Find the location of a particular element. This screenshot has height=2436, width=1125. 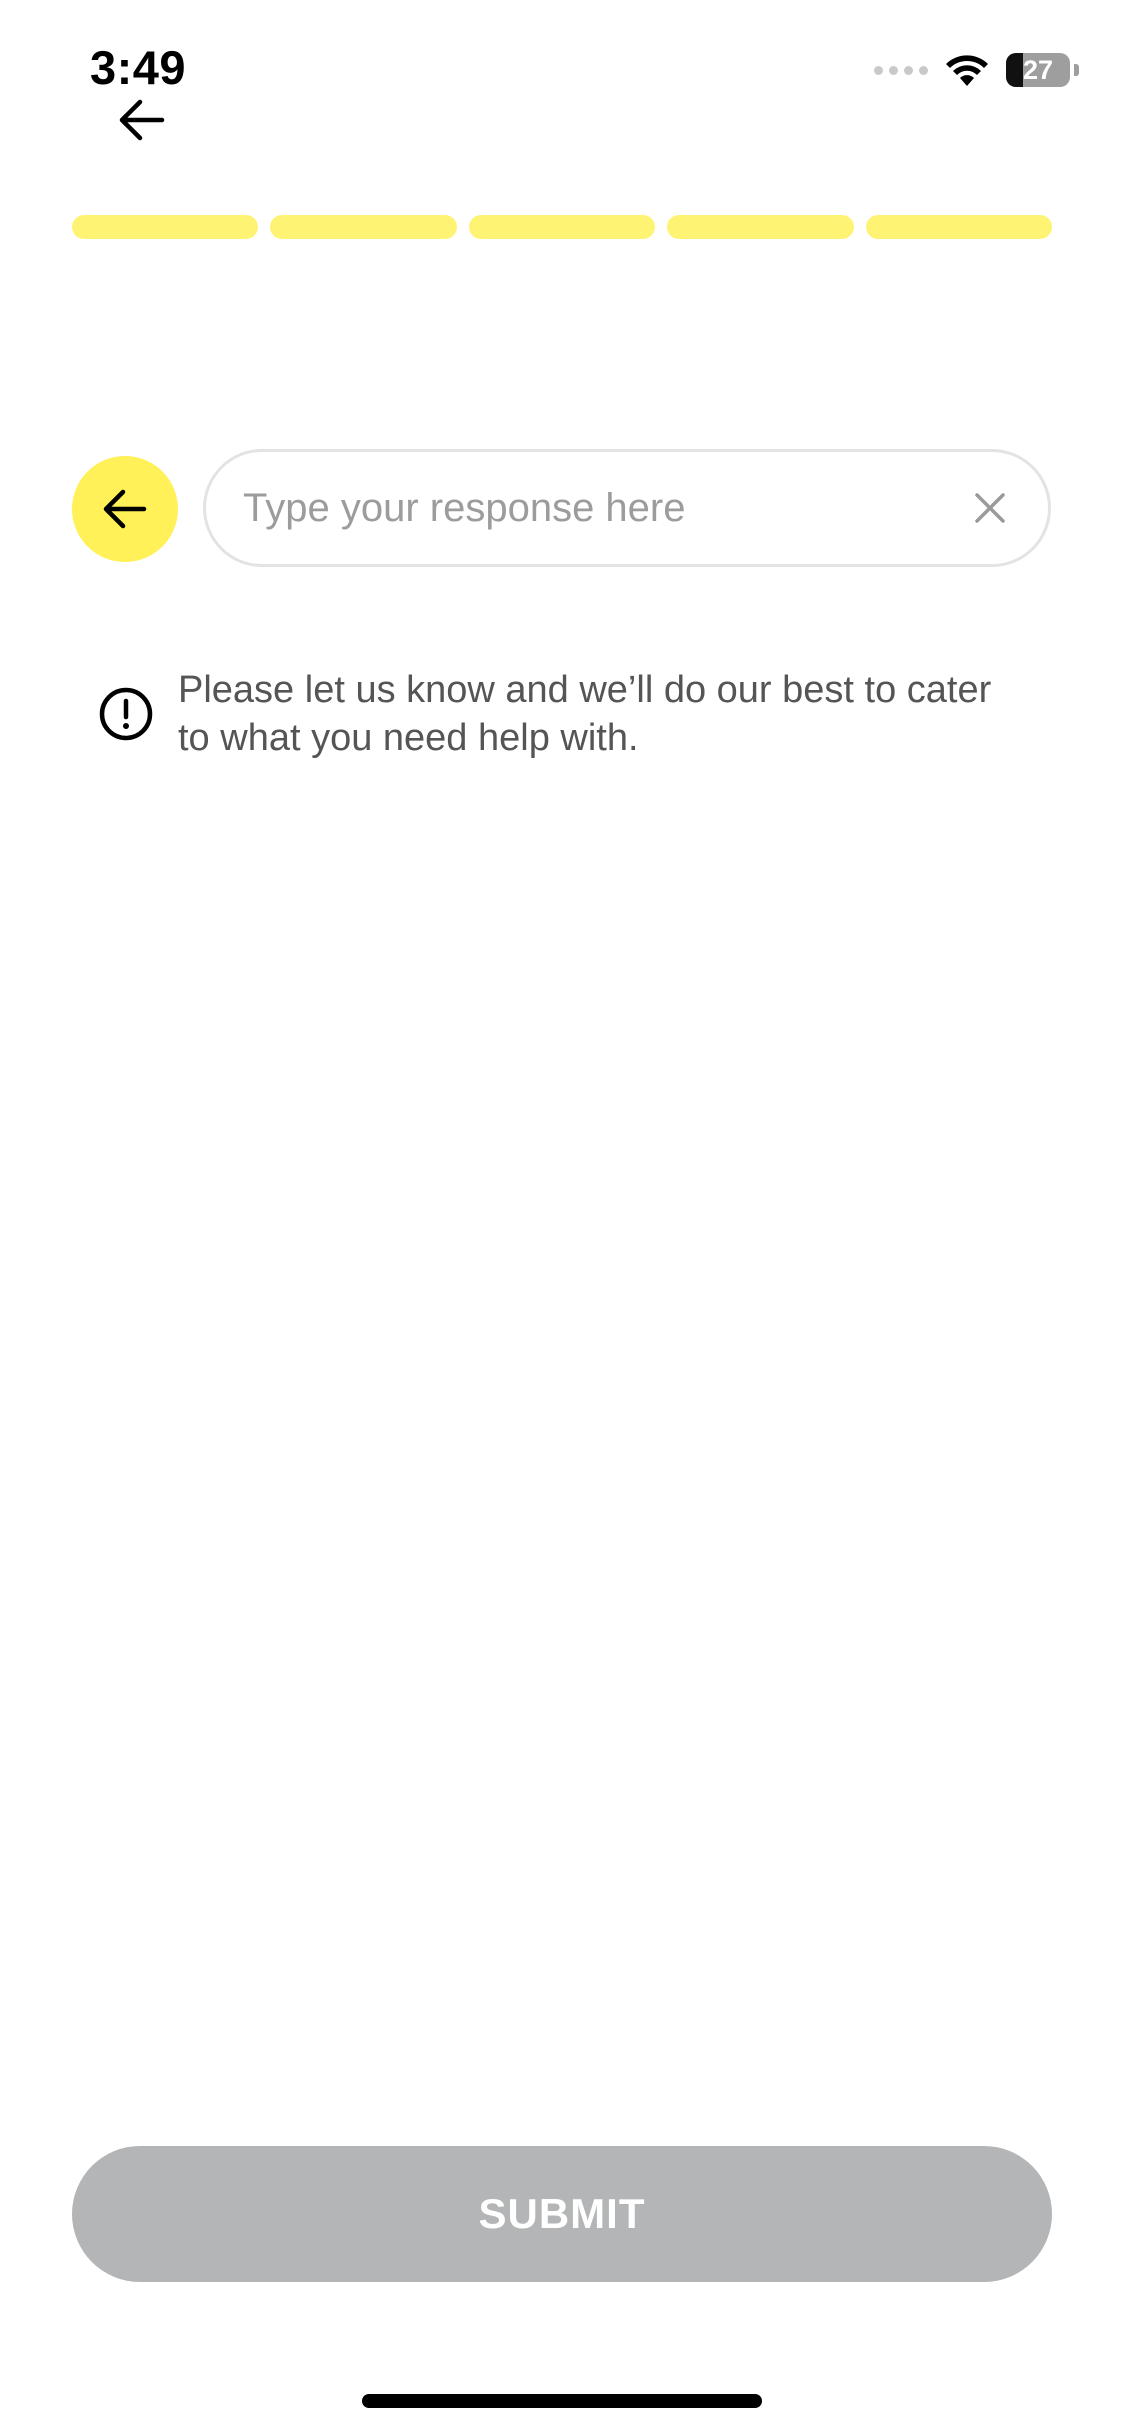

battery-icon: 27 is located at coordinates (1038, 70).